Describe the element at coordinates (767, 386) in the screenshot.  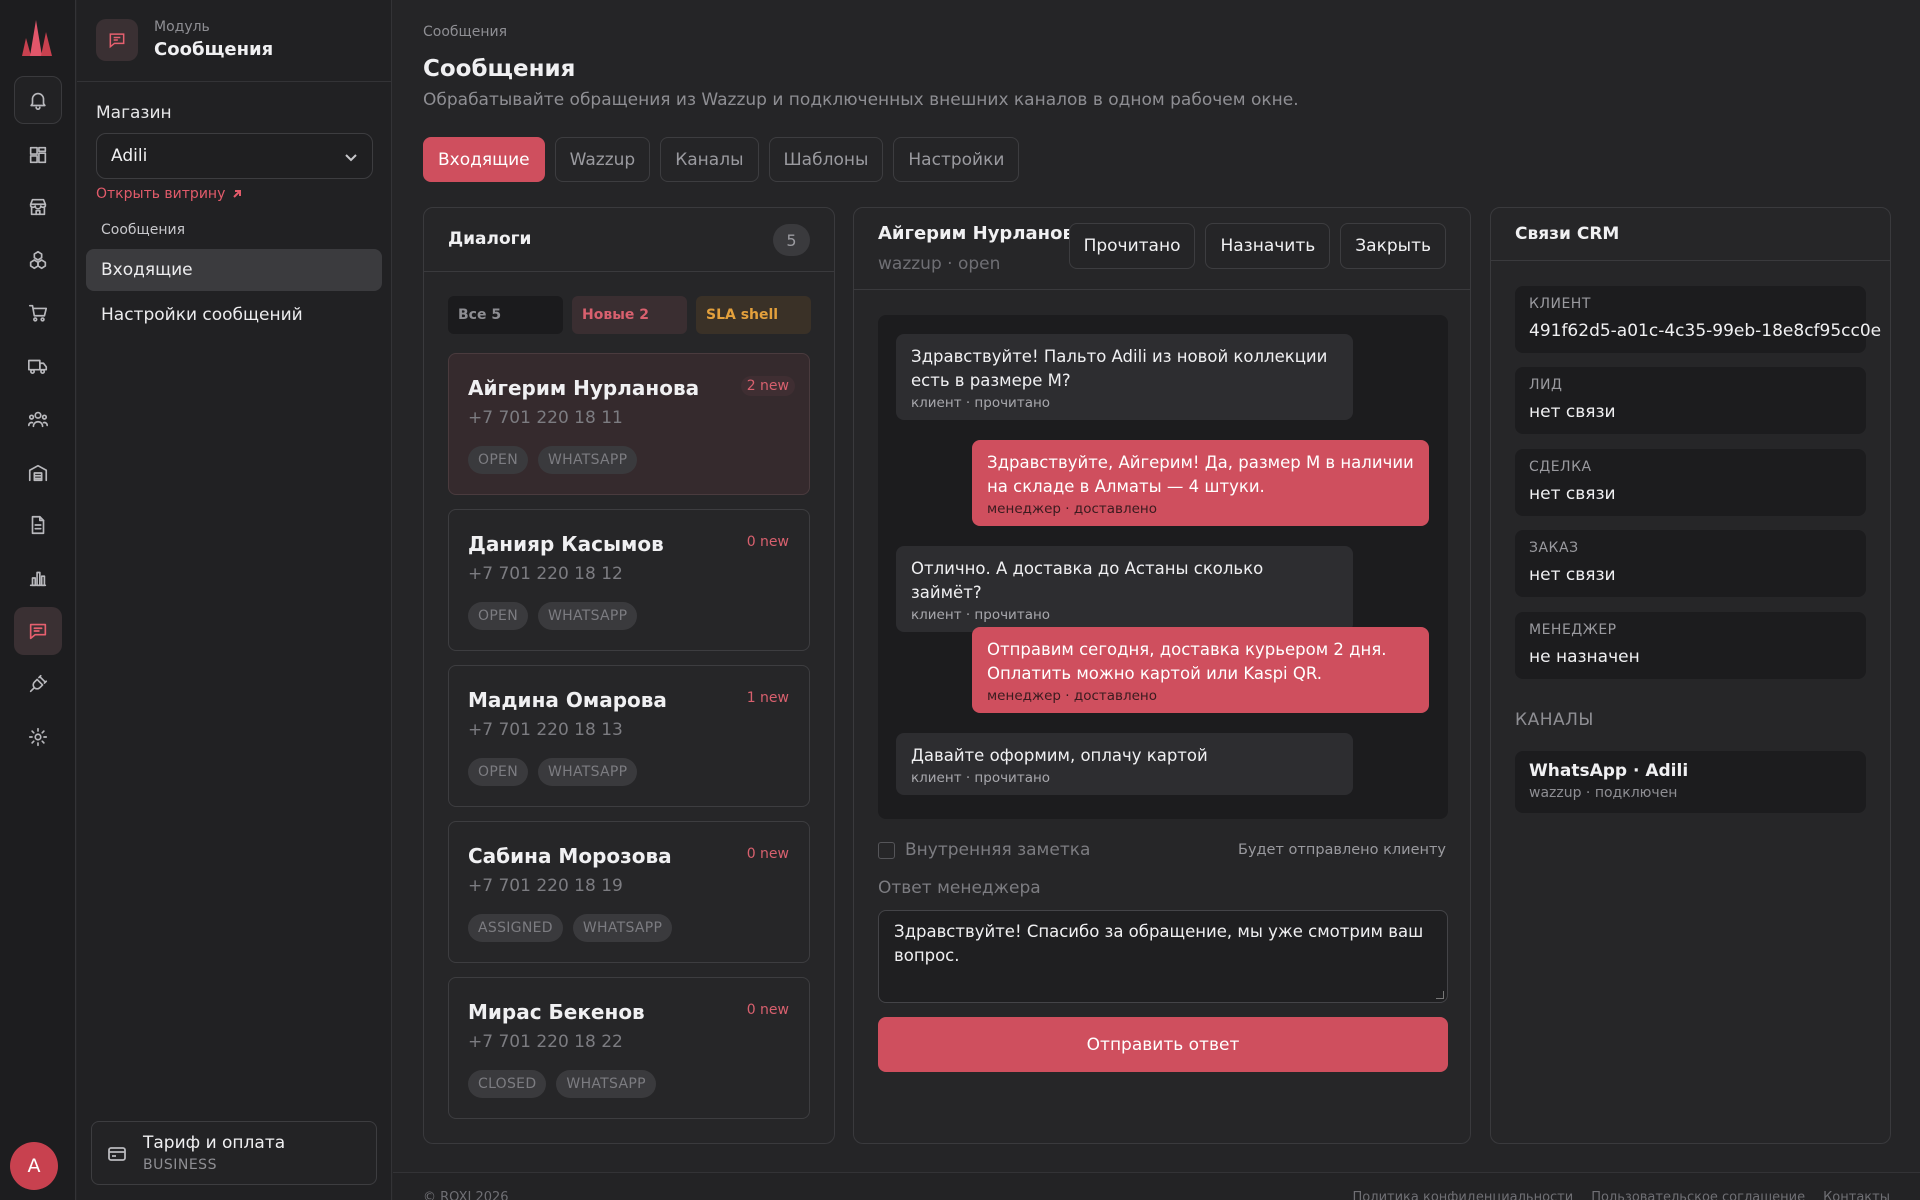
I see `new-count-badge: 2 new` at that location.